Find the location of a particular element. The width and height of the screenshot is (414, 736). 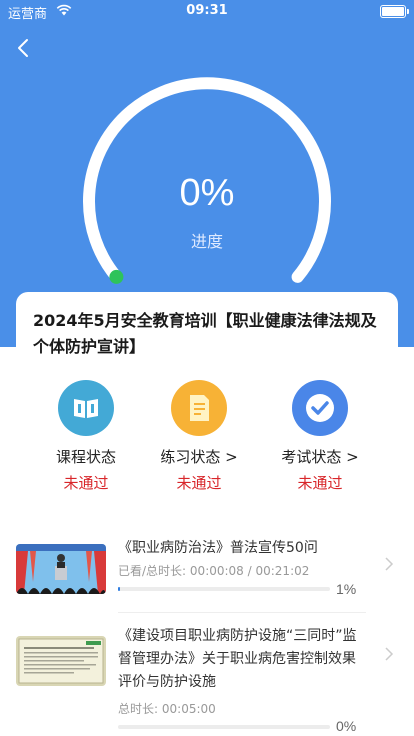

book-icon is located at coordinates (86, 408).